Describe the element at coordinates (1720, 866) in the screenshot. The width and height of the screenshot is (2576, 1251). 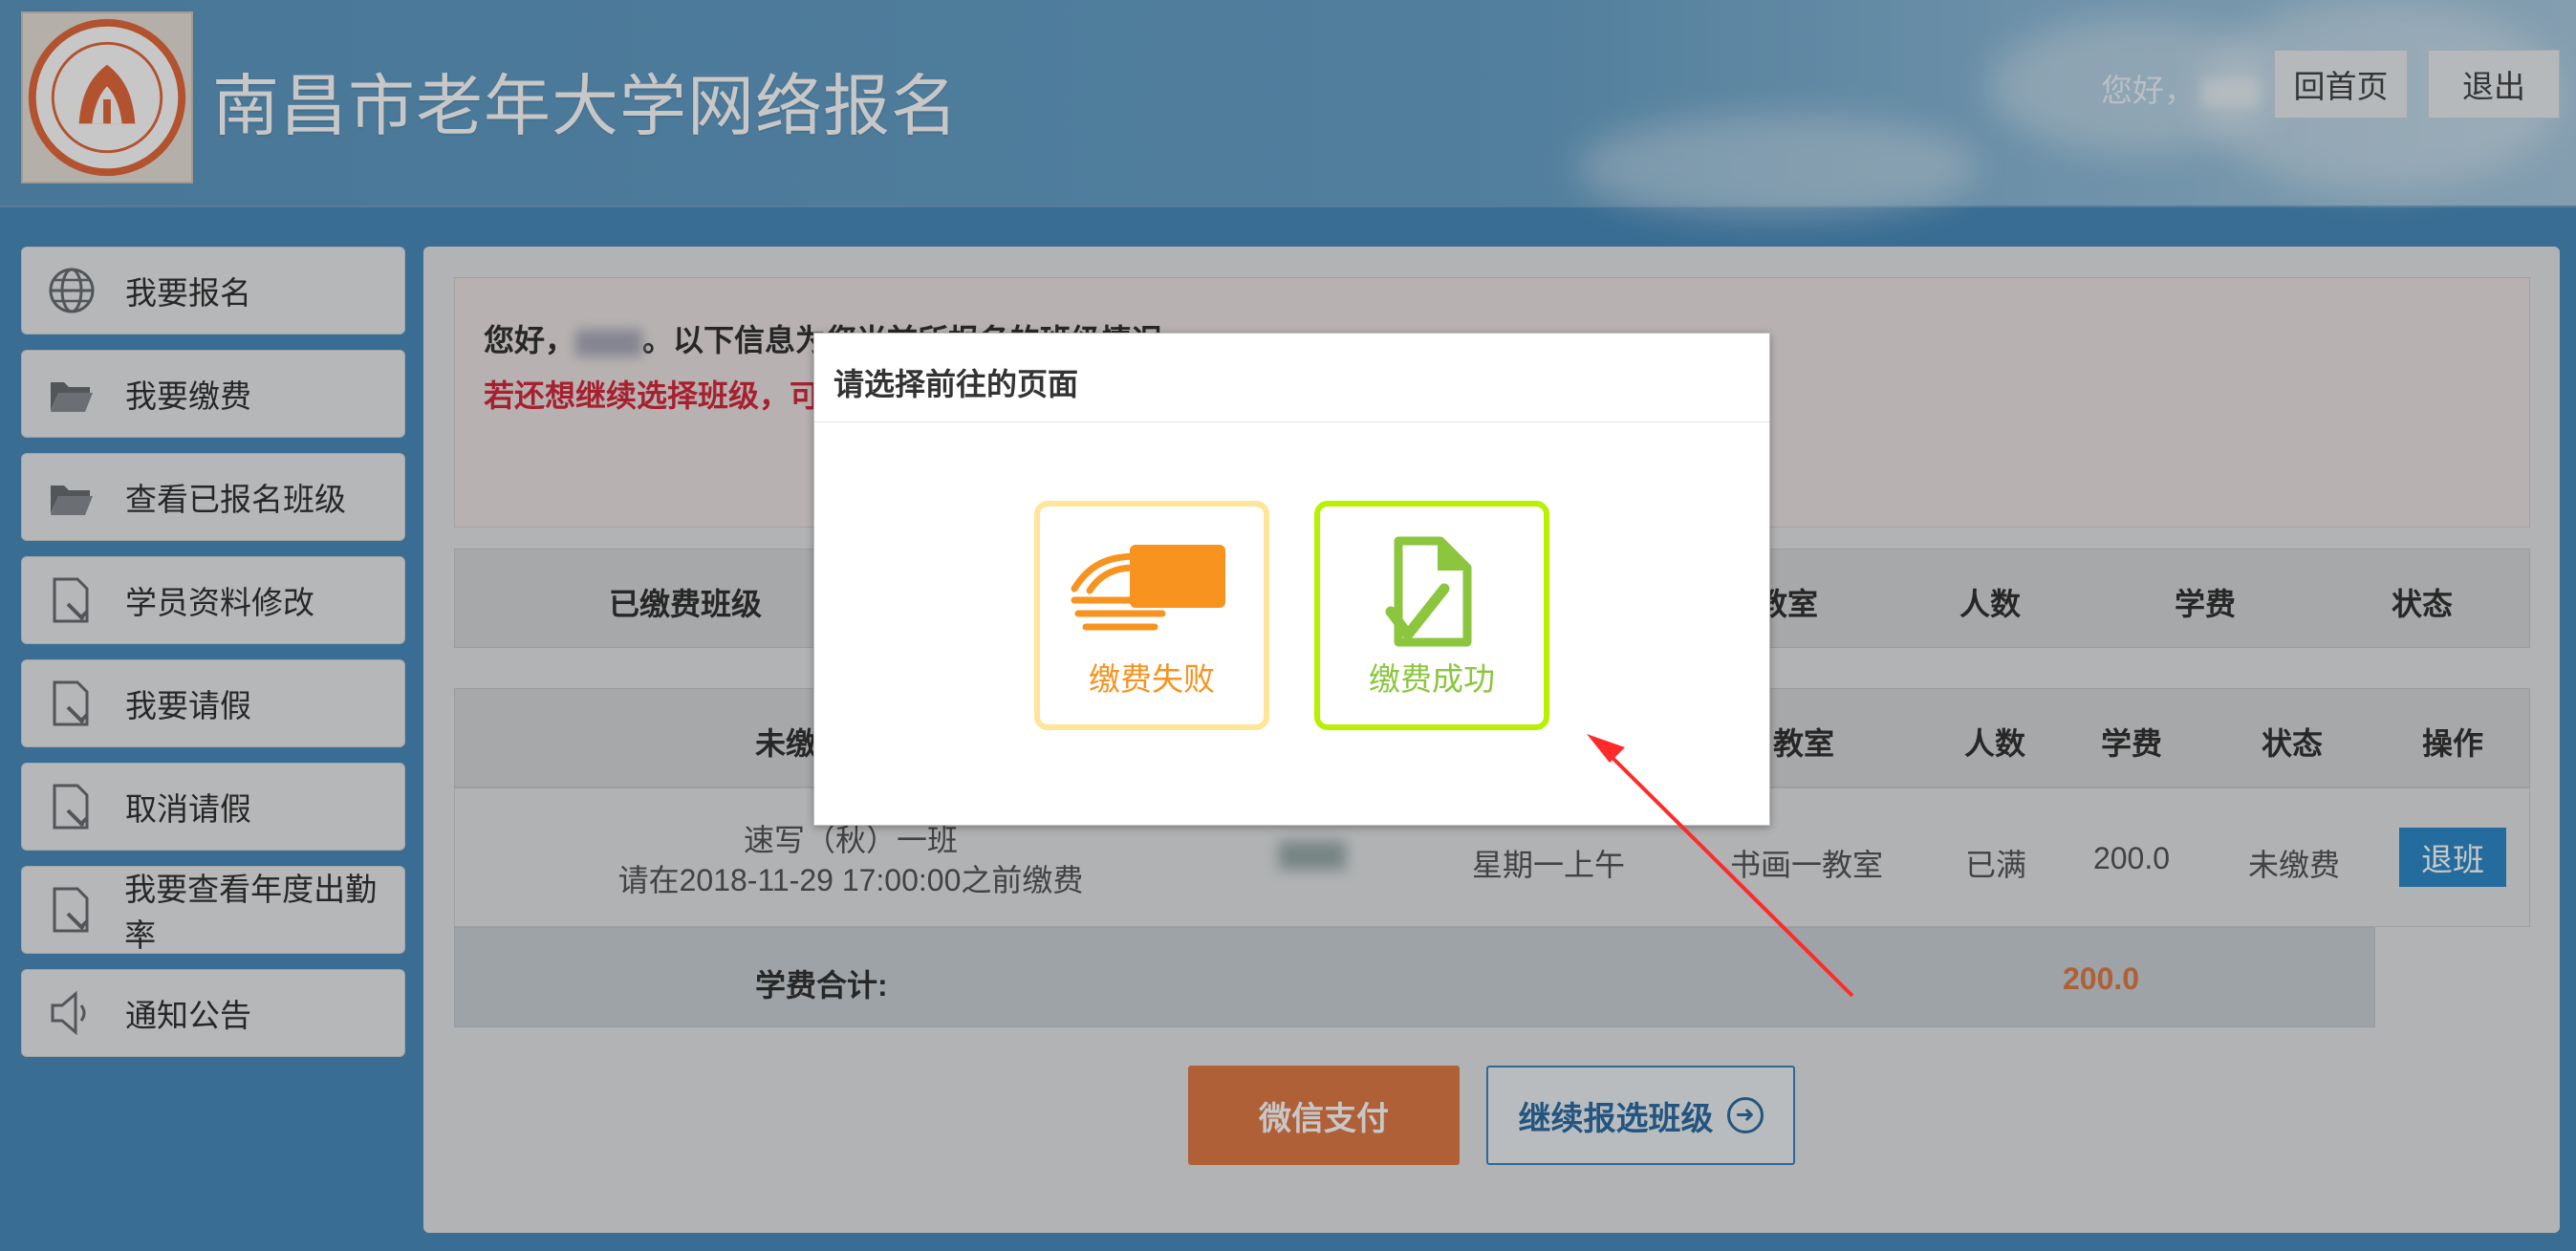
I see `annotation-arrow-icon` at that location.